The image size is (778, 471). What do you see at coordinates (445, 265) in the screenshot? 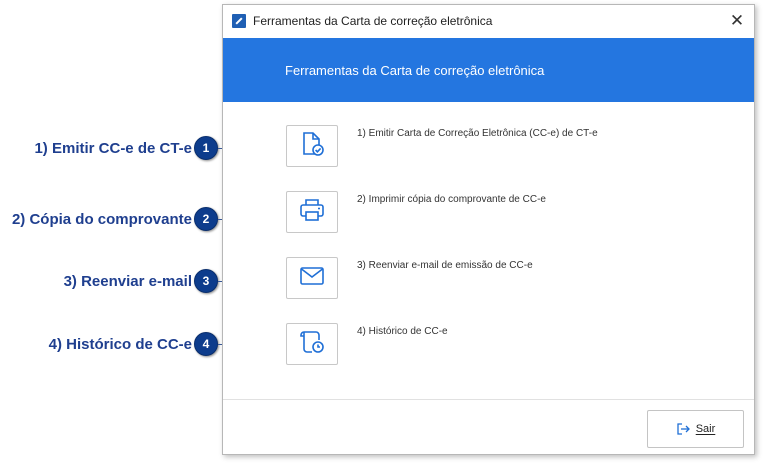
I see `reenviar-email-label: 3) Reenviar e-mail de emissão de CC-e` at bounding box center [445, 265].